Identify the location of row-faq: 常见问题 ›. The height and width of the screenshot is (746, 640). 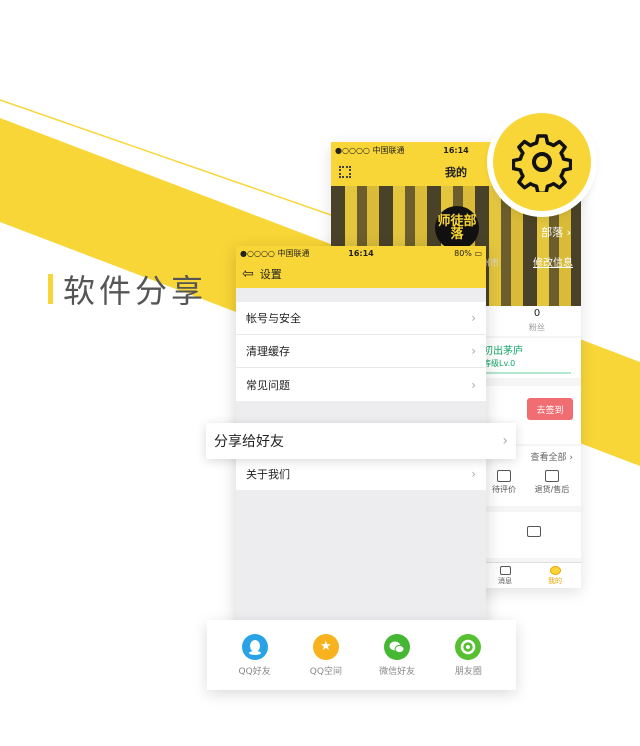
(361, 384).